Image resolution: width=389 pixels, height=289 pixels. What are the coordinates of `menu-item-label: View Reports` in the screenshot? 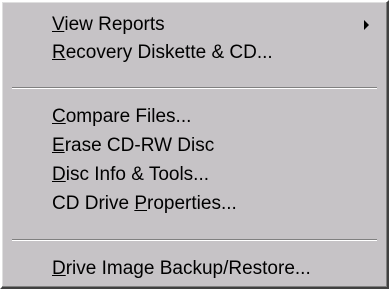 It's located at (108, 24).